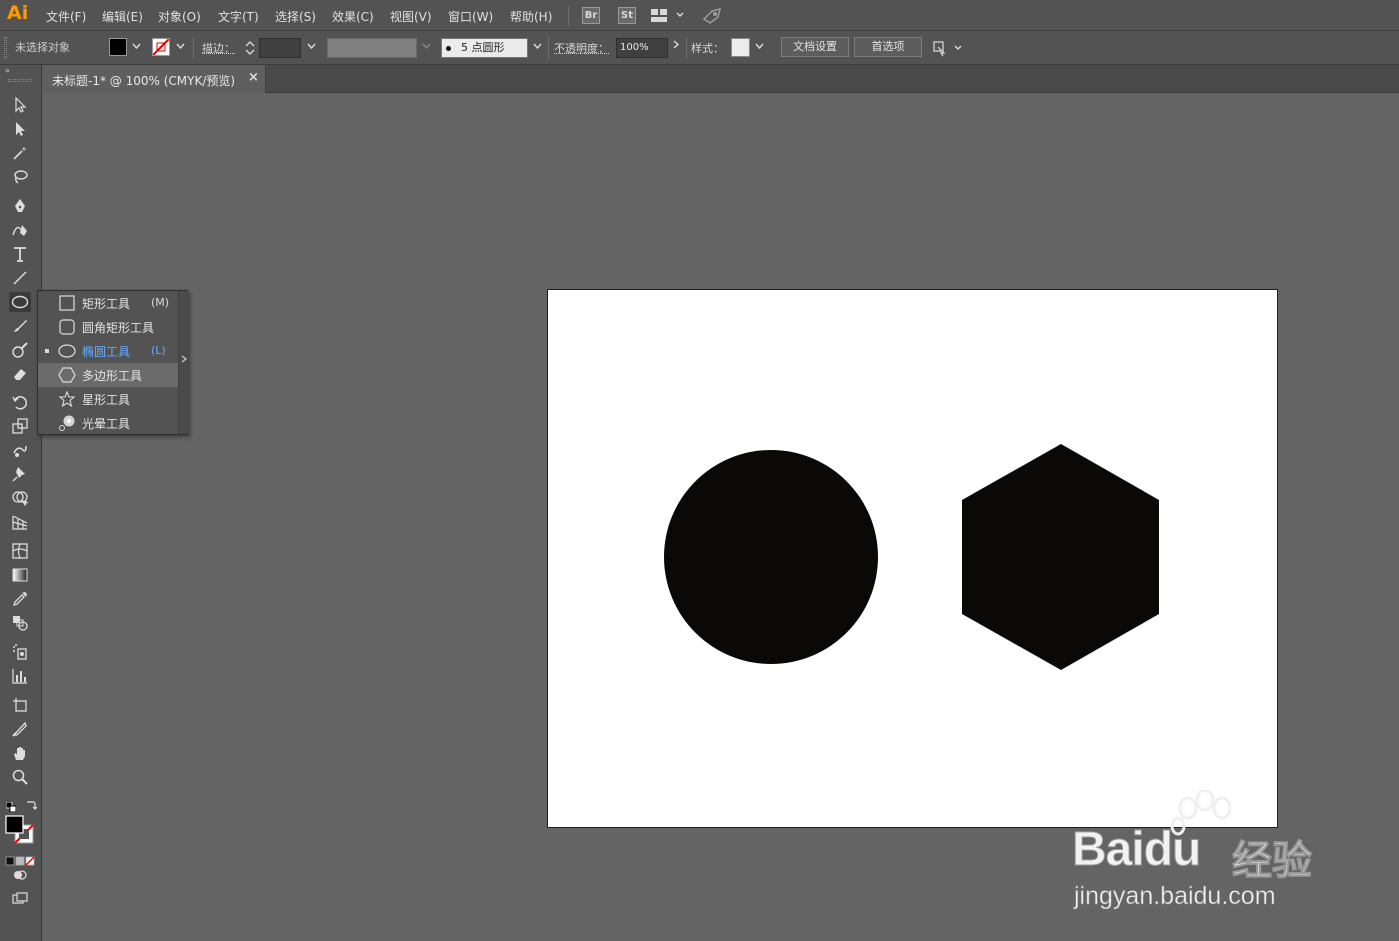  I want to click on menu-file: 文件(F), so click(66, 16).